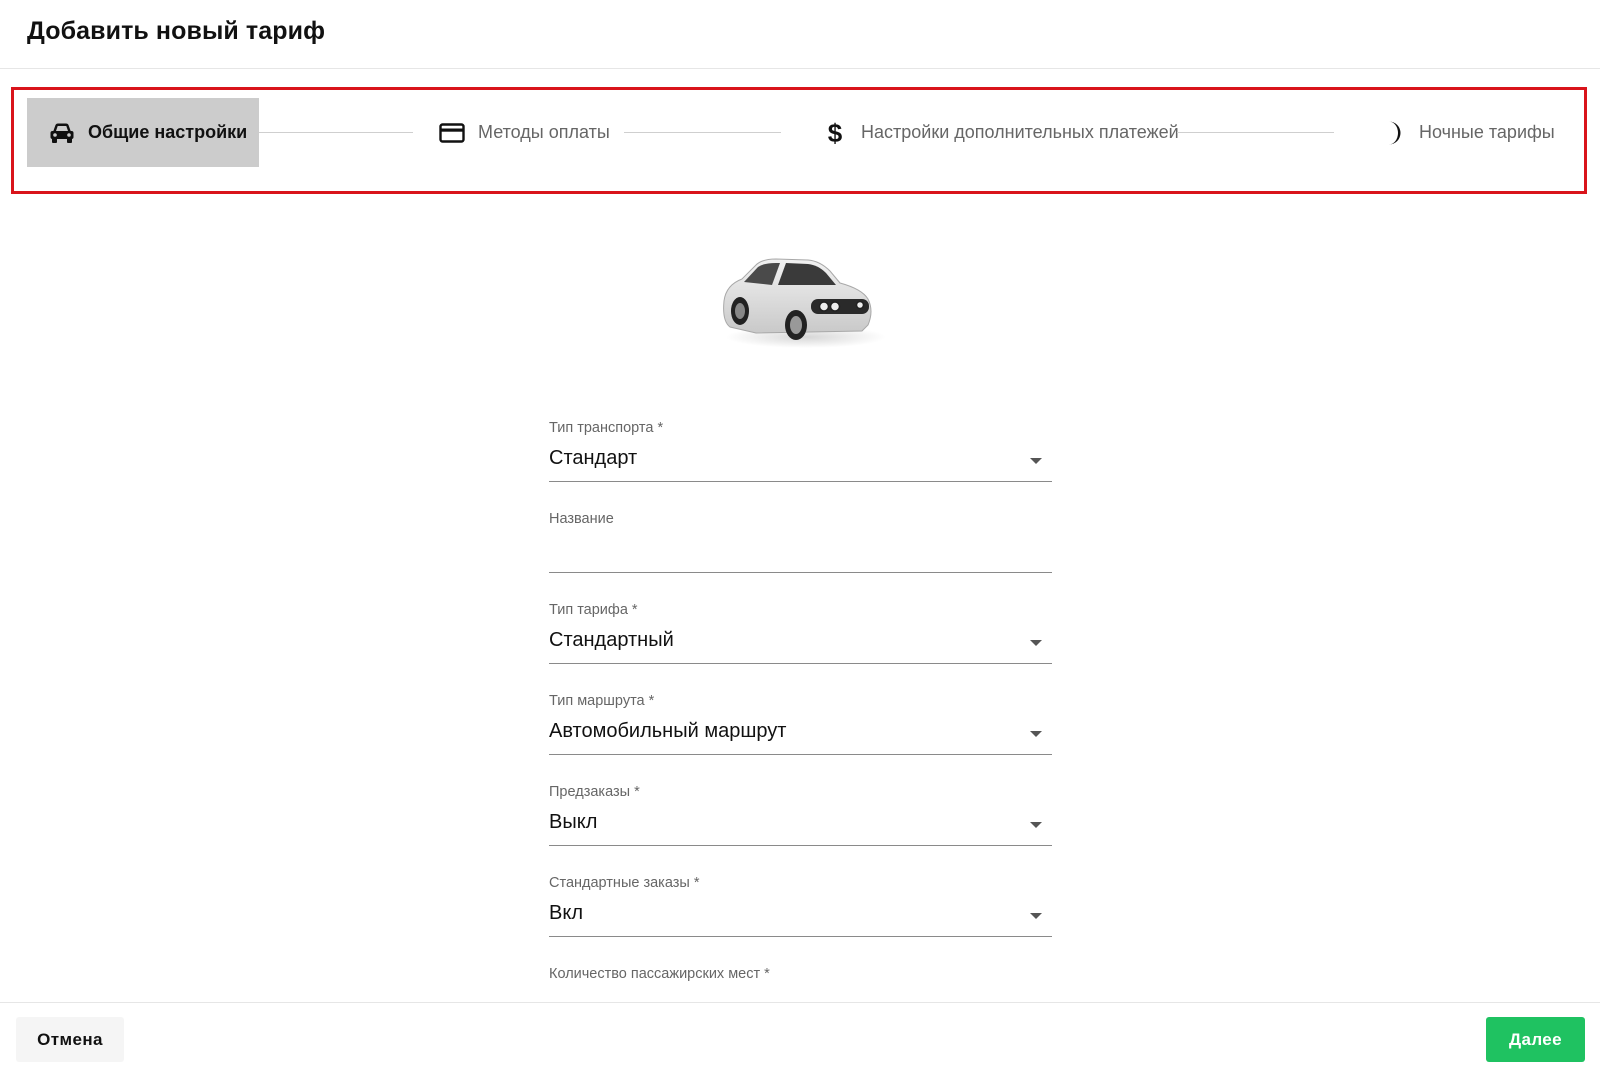 The height and width of the screenshot is (1073, 1600). Describe the element at coordinates (800, 1037) in the screenshot. I see `dialog-footer: Отмена Далее` at that location.